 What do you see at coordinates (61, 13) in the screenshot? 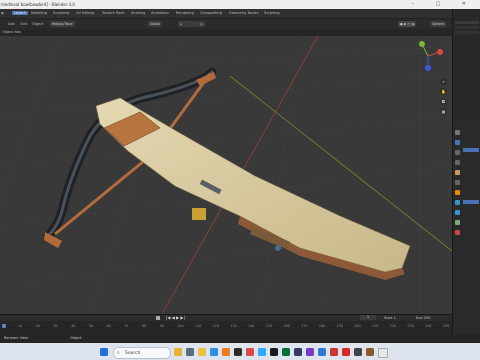
I see `tab-sculpting: Sculpting` at bounding box center [61, 13].